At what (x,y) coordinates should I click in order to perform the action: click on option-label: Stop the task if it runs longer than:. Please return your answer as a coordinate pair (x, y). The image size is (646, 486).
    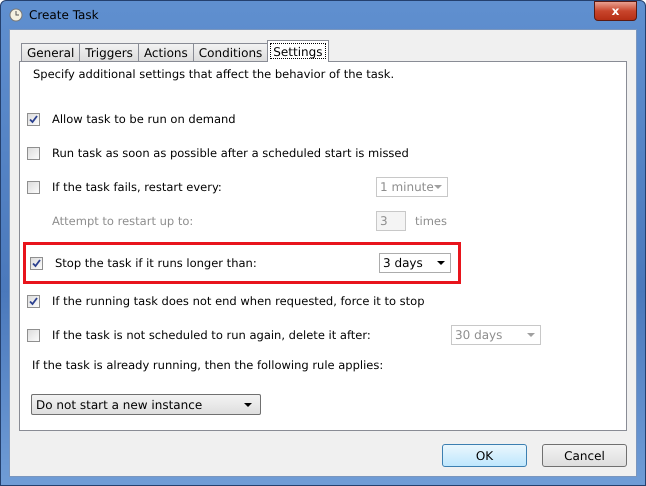
    Looking at the image, I should click on (156, 263).